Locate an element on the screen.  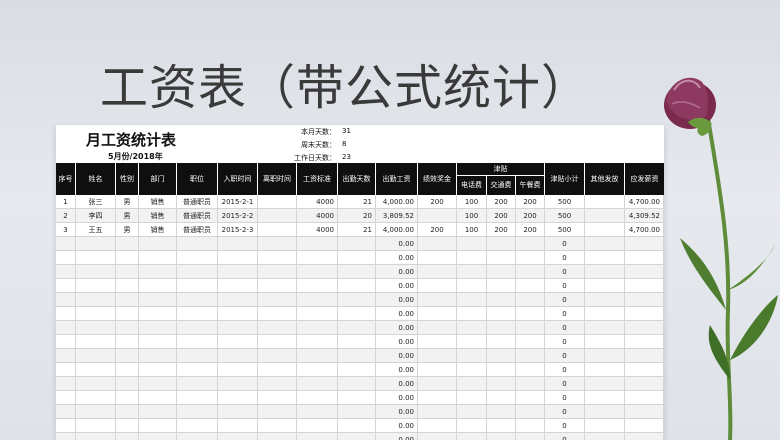
header-allowance-total: 津贴小计 is located at coordinates (565, 179).